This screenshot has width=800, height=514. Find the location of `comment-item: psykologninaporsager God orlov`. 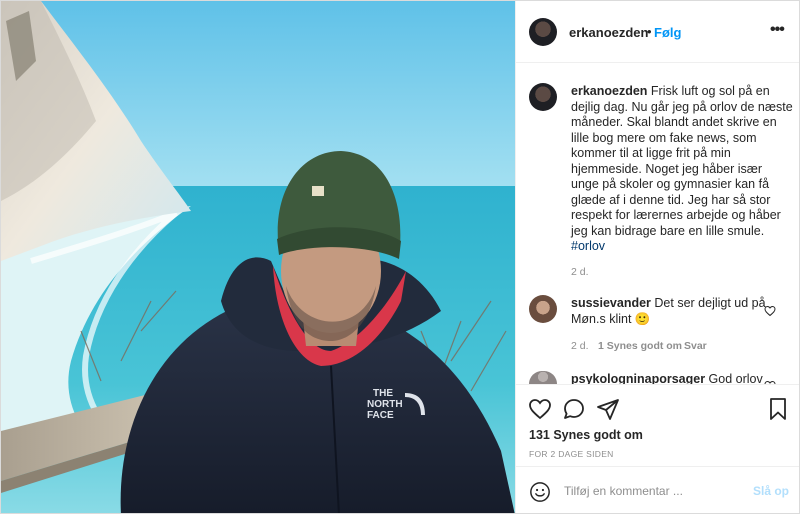

comment-item: psykologninaporsager God orlov is located at coordinates (671, 378).